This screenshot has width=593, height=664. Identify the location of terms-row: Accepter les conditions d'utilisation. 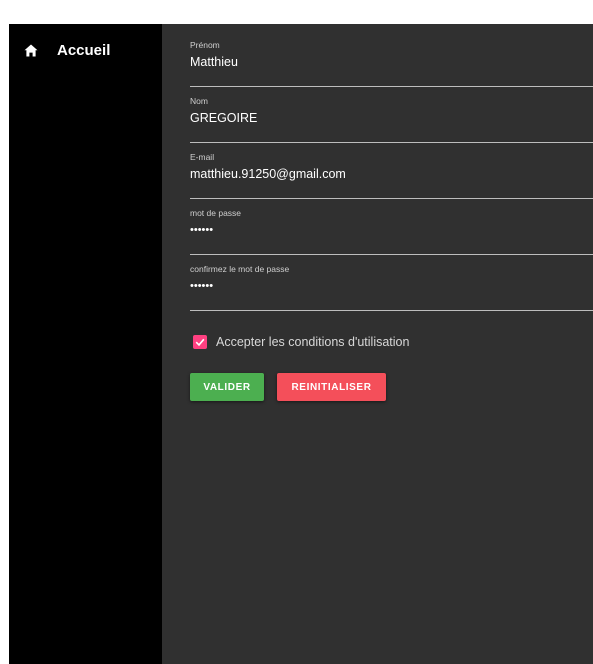
(301, 342).